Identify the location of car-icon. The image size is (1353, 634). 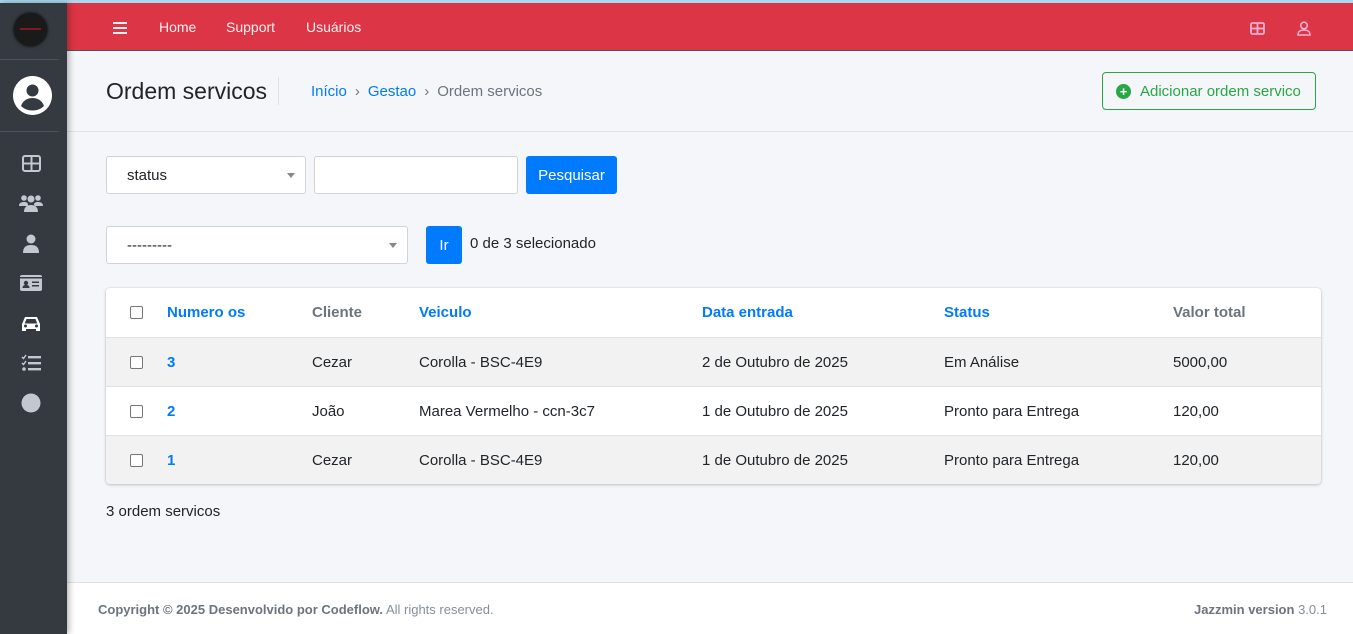
(31, 323).